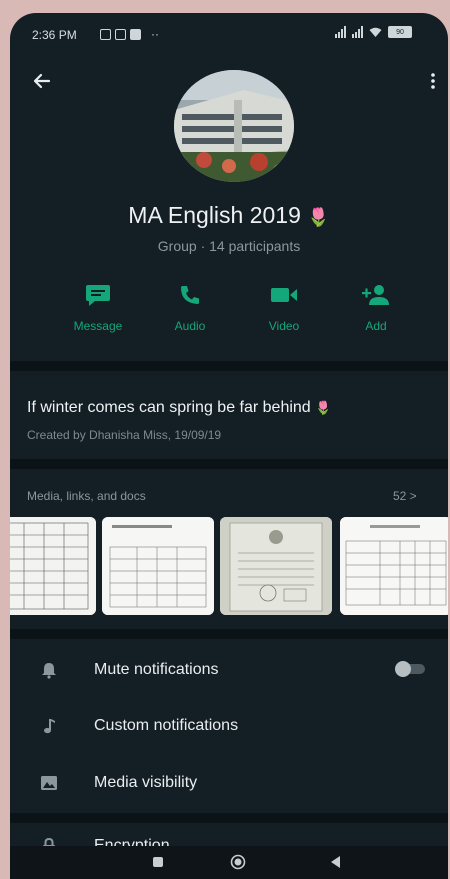 The width and height of the screenshot is (450, 879). I want to click on created-by-text: Created by Dhanisha Miss, 19/09/19, so click(124, 435).